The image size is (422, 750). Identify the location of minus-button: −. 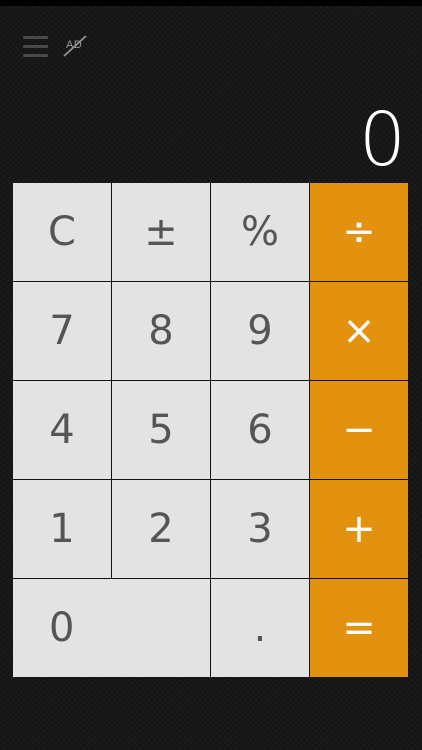
(359, 430).